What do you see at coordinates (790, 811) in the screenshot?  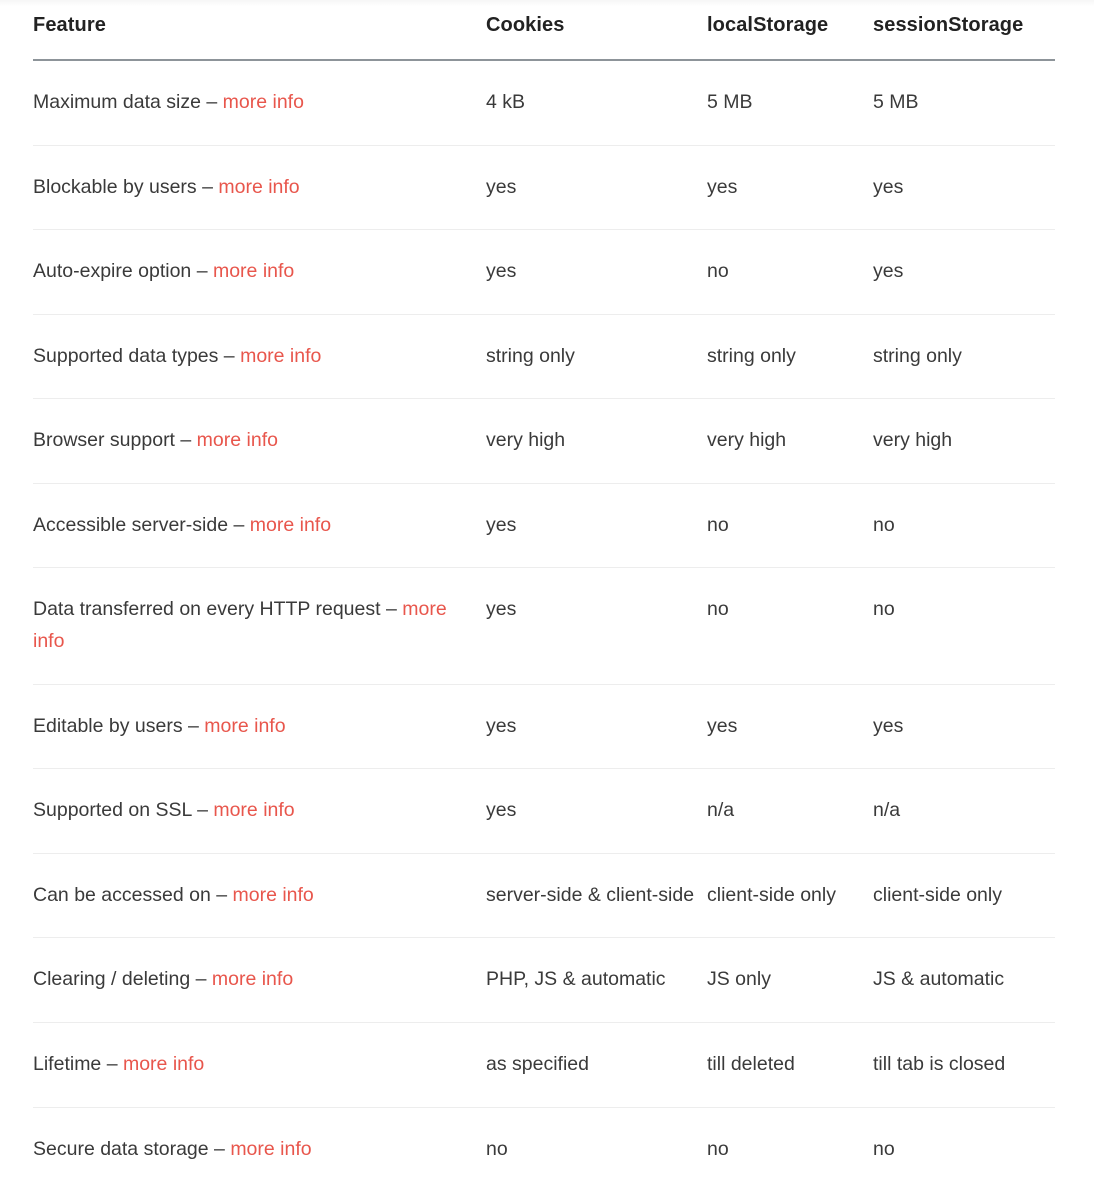 I see `localstorage-cell: n/a` at bounding box center [790, 811].